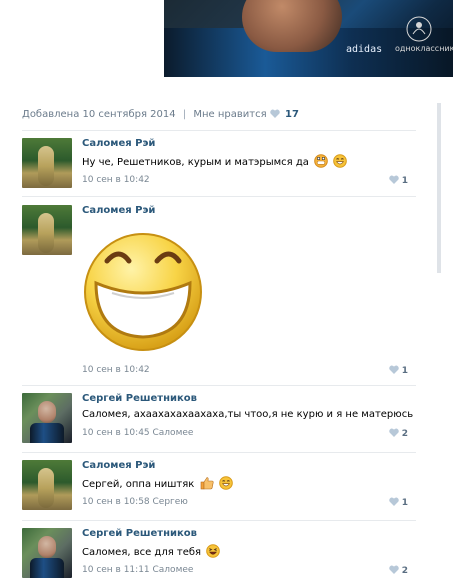 The height and width of the screenshot is (578, 453). What do you see at coordinates (99, 114) in the screenshot?
I see `added-date: Добавлена 10 сентября 2014` at bounding box center [99, 114].